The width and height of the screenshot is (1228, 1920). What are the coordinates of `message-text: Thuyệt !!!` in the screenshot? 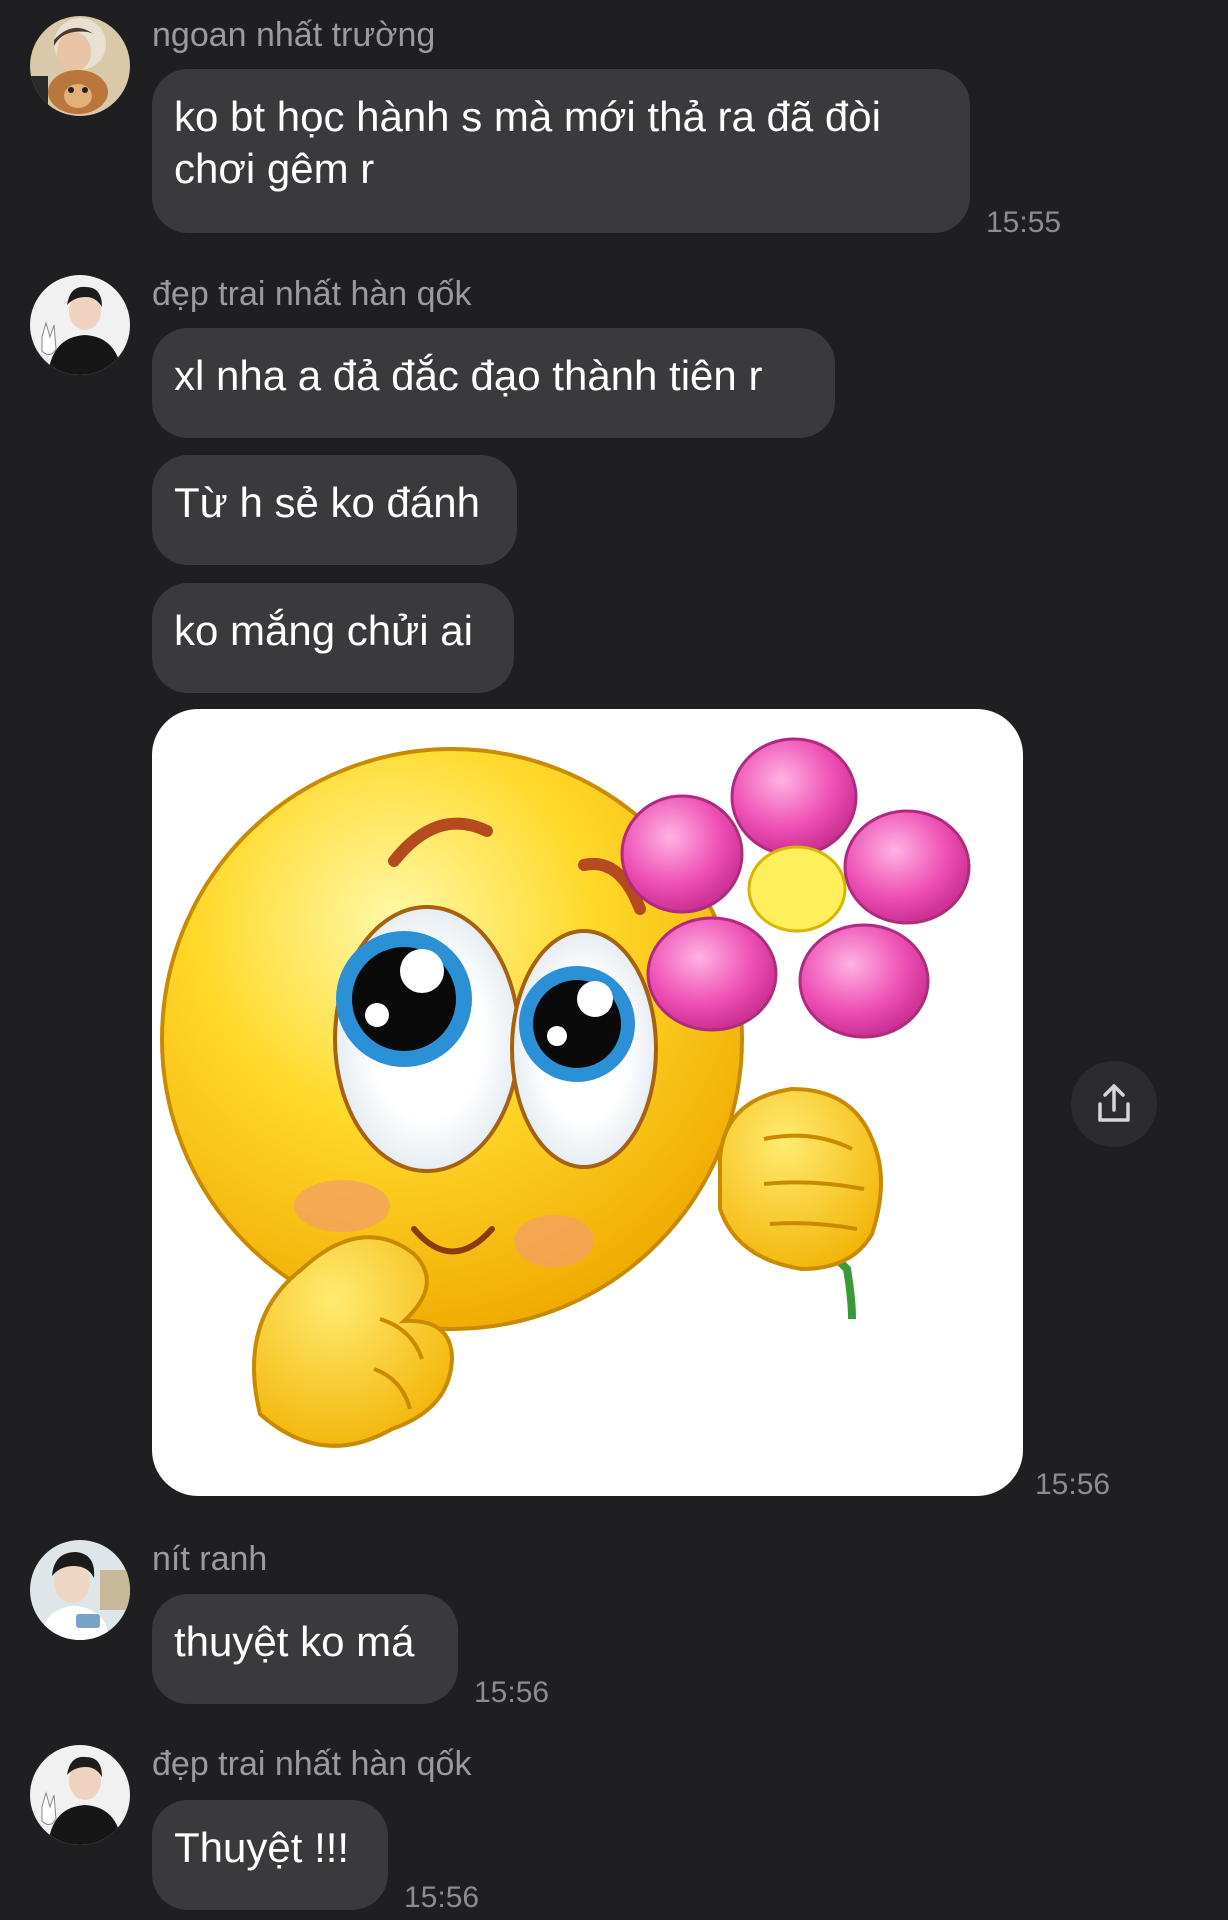 It's located at (262, 1847).